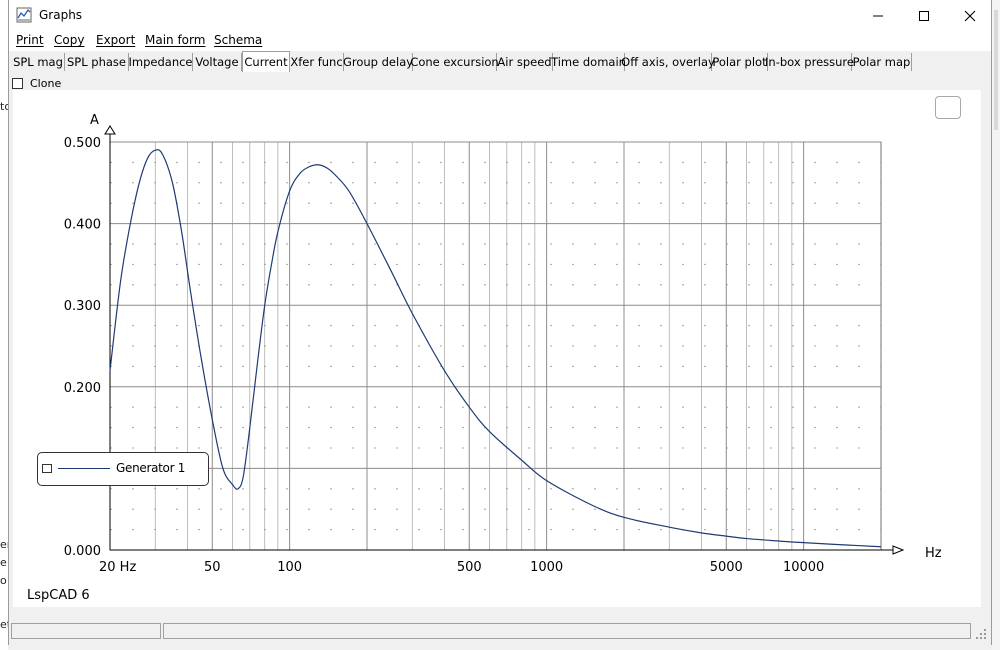 The width and height of the screenshot is (1000, 650). What do you see at coordinates (82, 306) in the screenshot?
I see `y-tick-label: 0.300` at bounding box center [82, 306].